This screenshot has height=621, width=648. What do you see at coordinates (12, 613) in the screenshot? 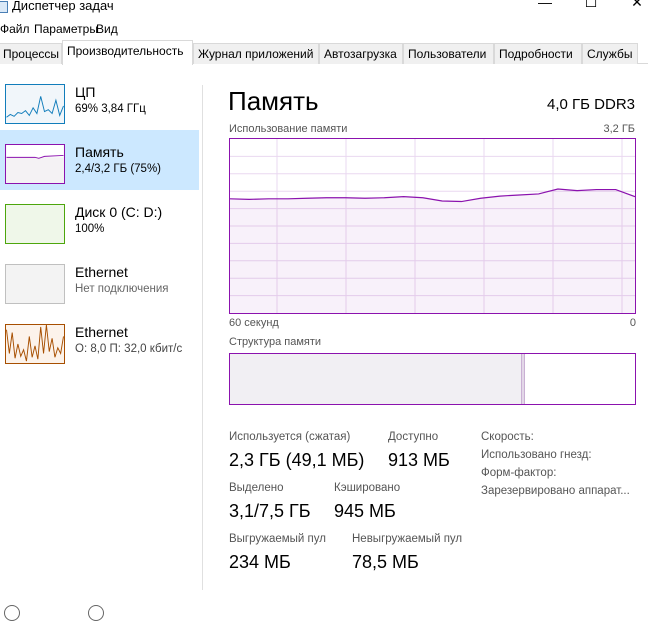
I see `fewer-details-icon` at bounding box center [12, 613].